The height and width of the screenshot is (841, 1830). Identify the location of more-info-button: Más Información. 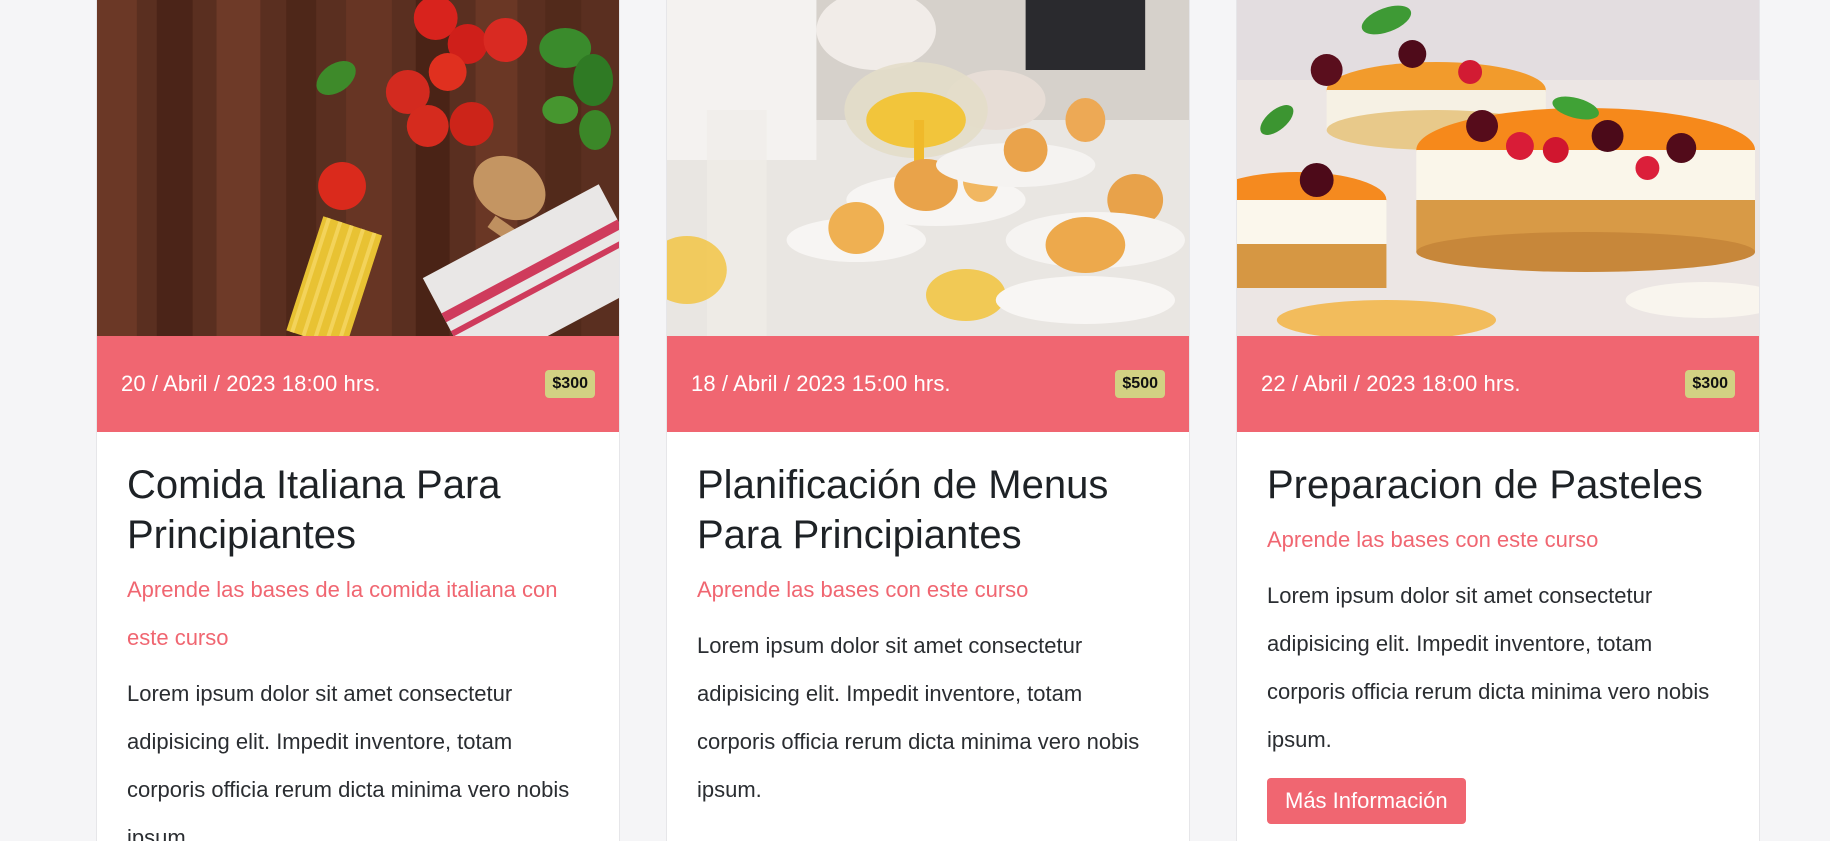
(1366, 801).